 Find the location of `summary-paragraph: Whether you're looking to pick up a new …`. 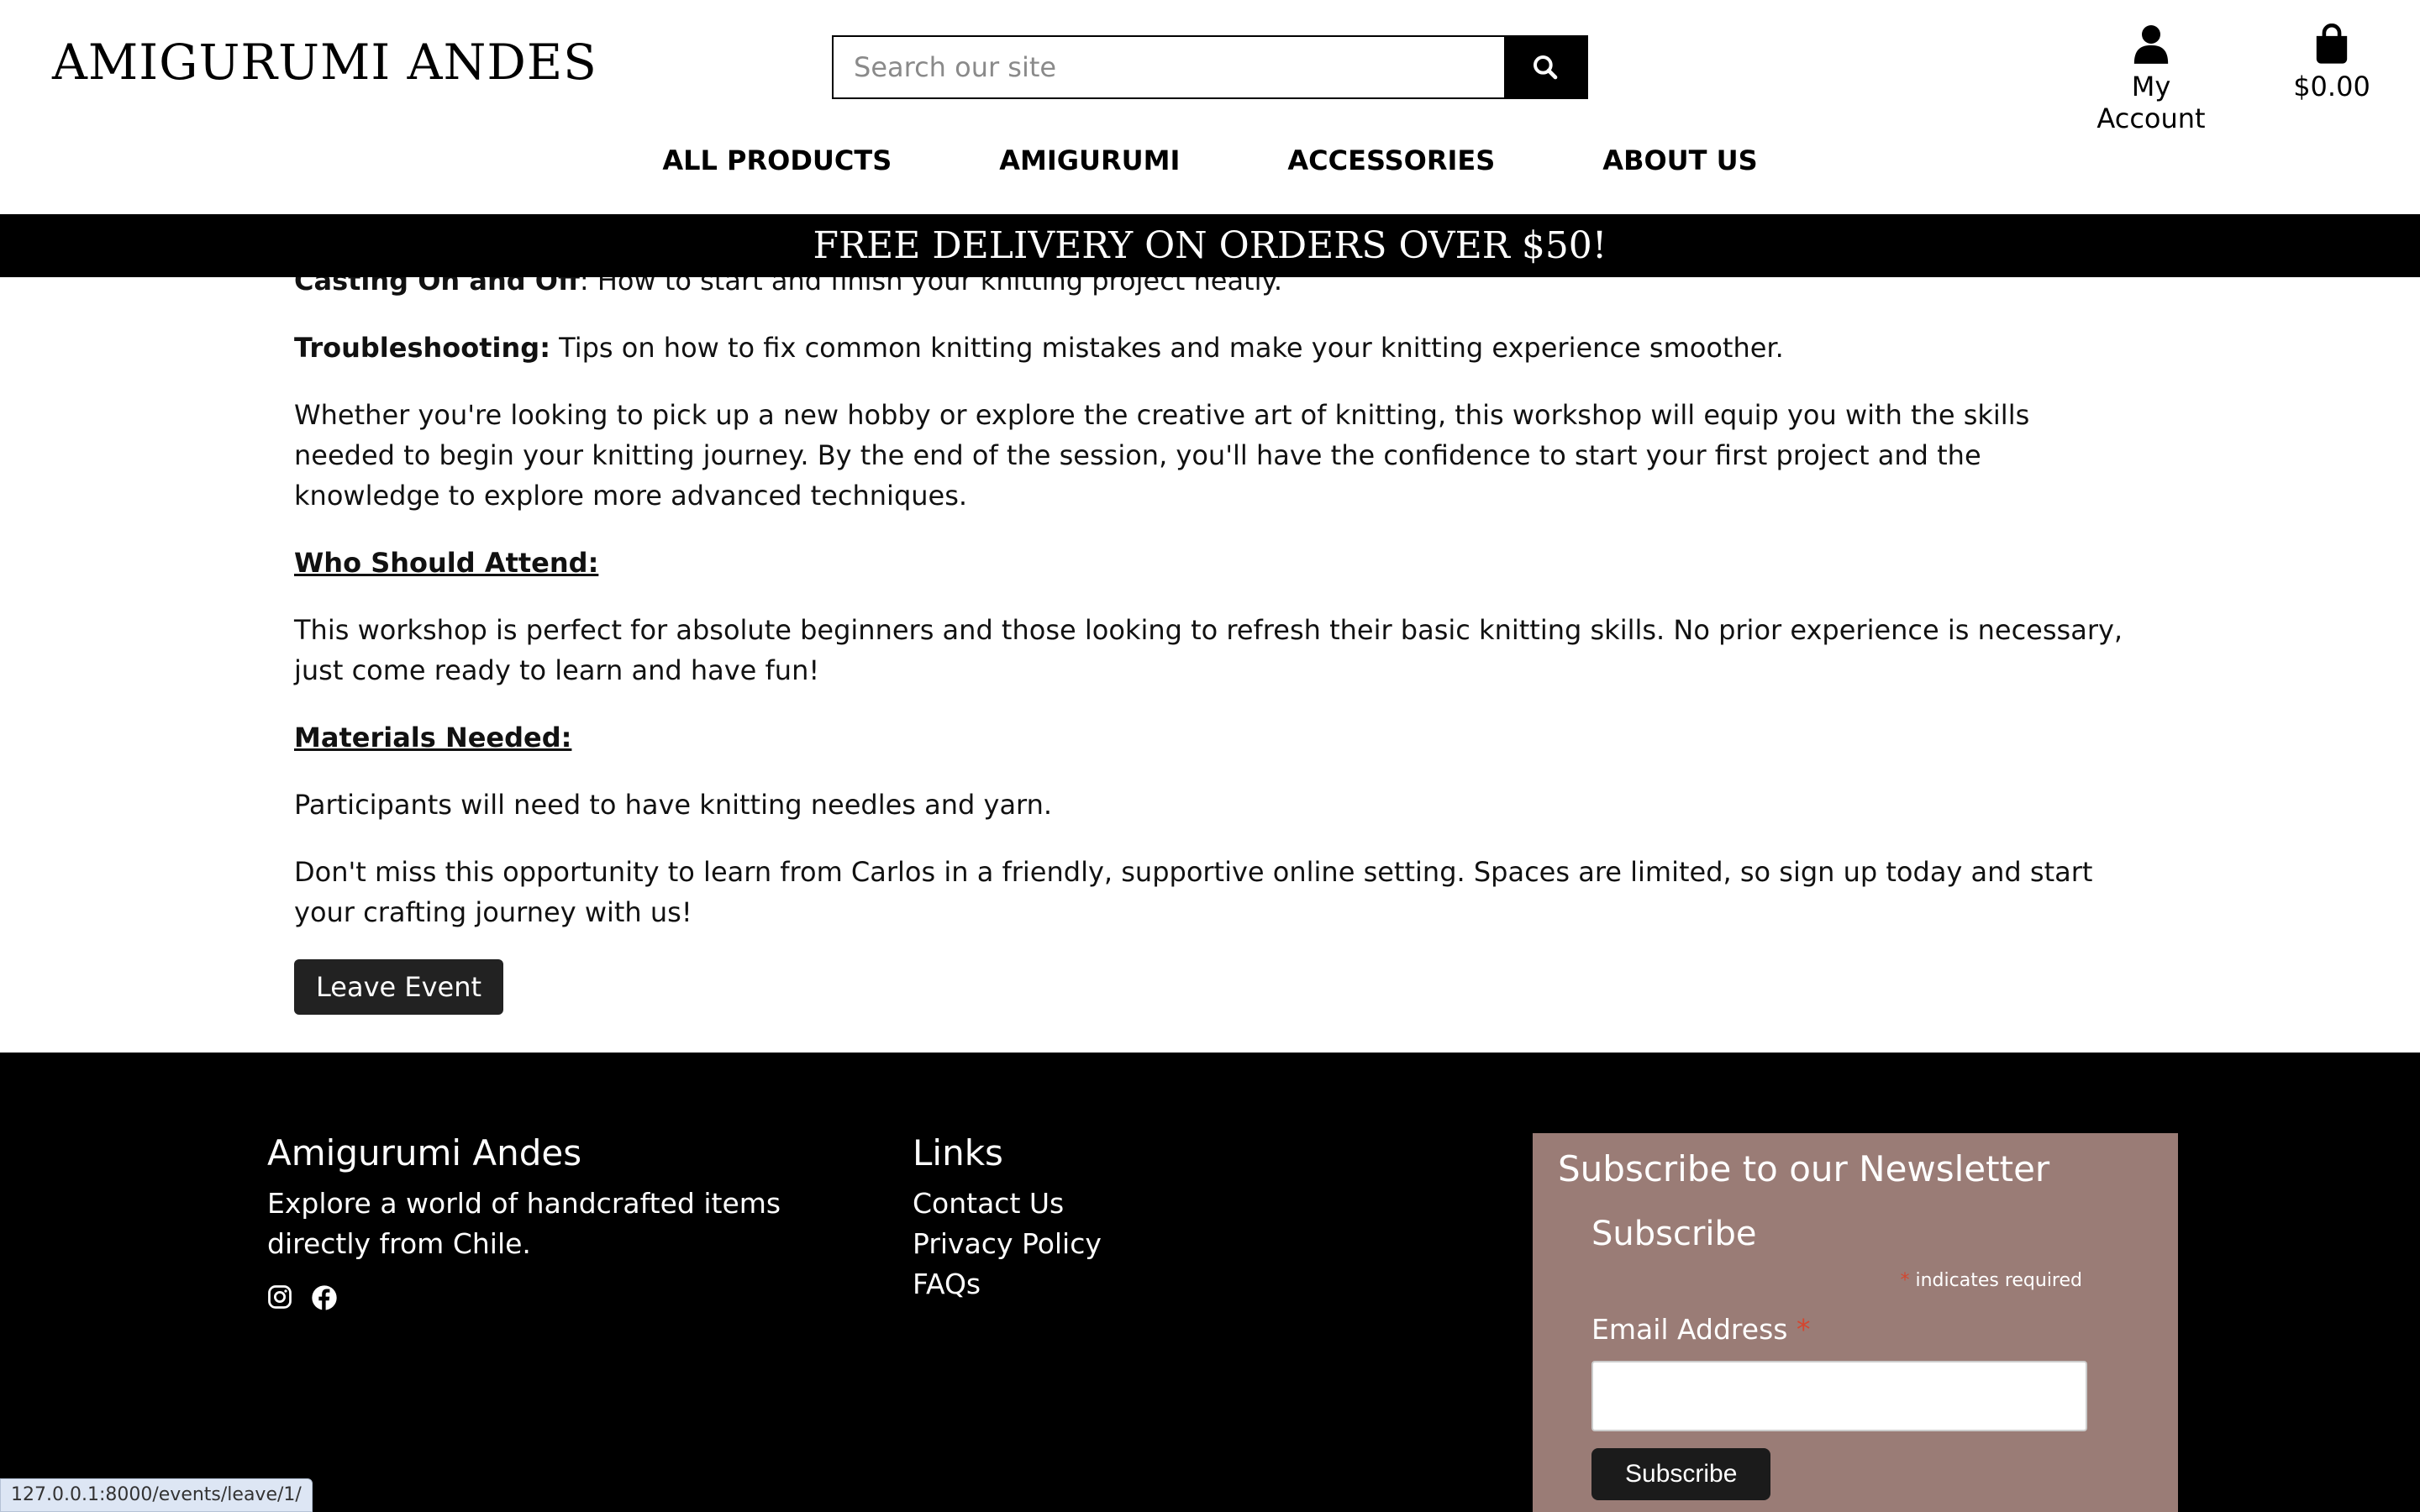

summary-paragraph: Whether you're looking to pick up a new … is located at coordinates (1162, 455).